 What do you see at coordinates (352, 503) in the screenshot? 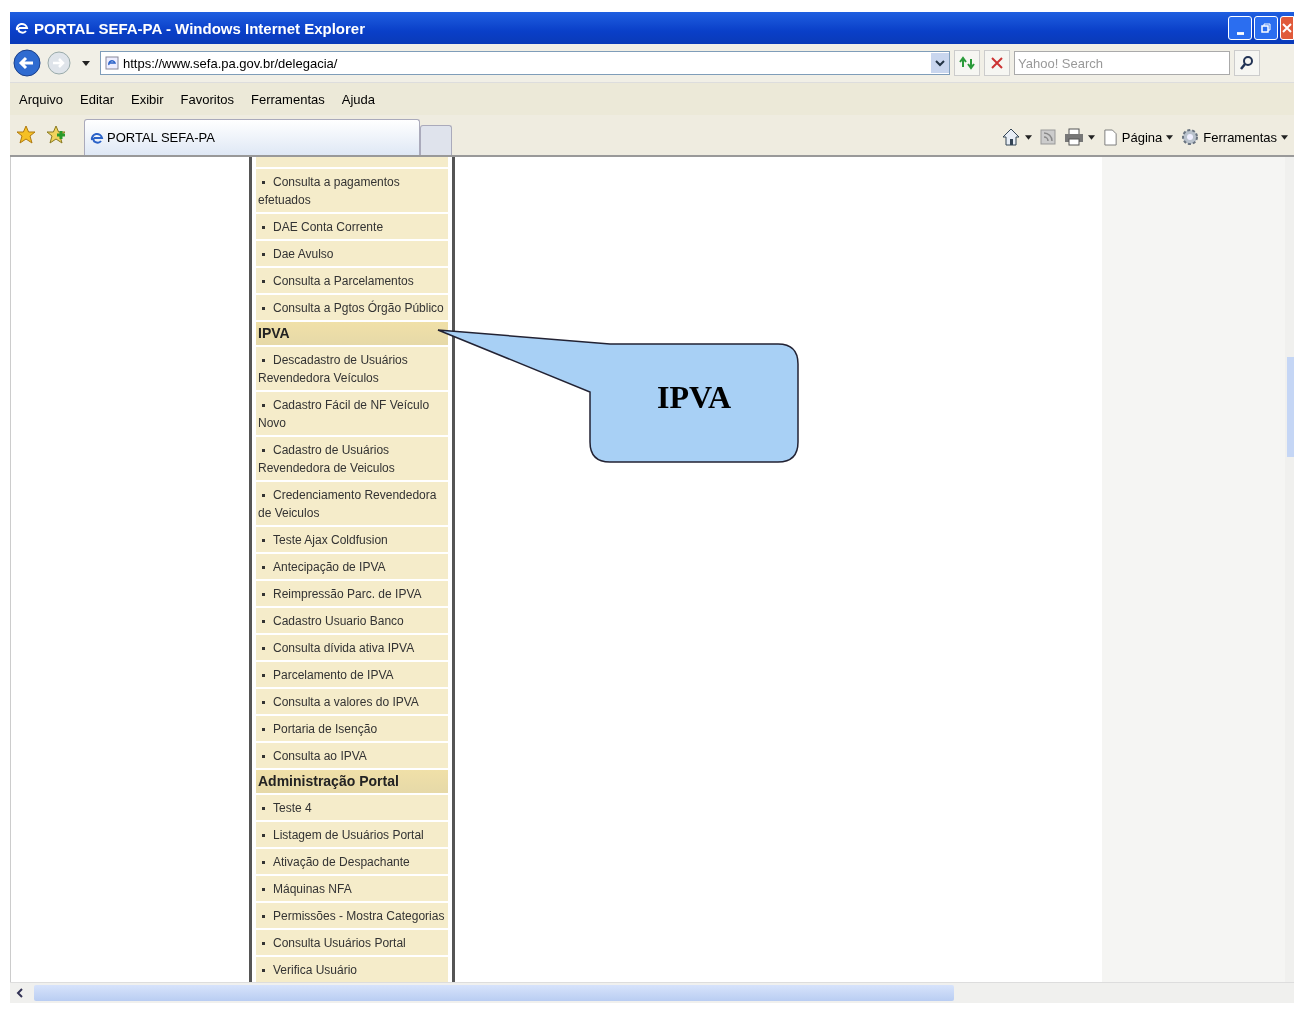
I see `menu-link: Credenciamento Revendedora de Veiculos` at bounding box center [352, 503].